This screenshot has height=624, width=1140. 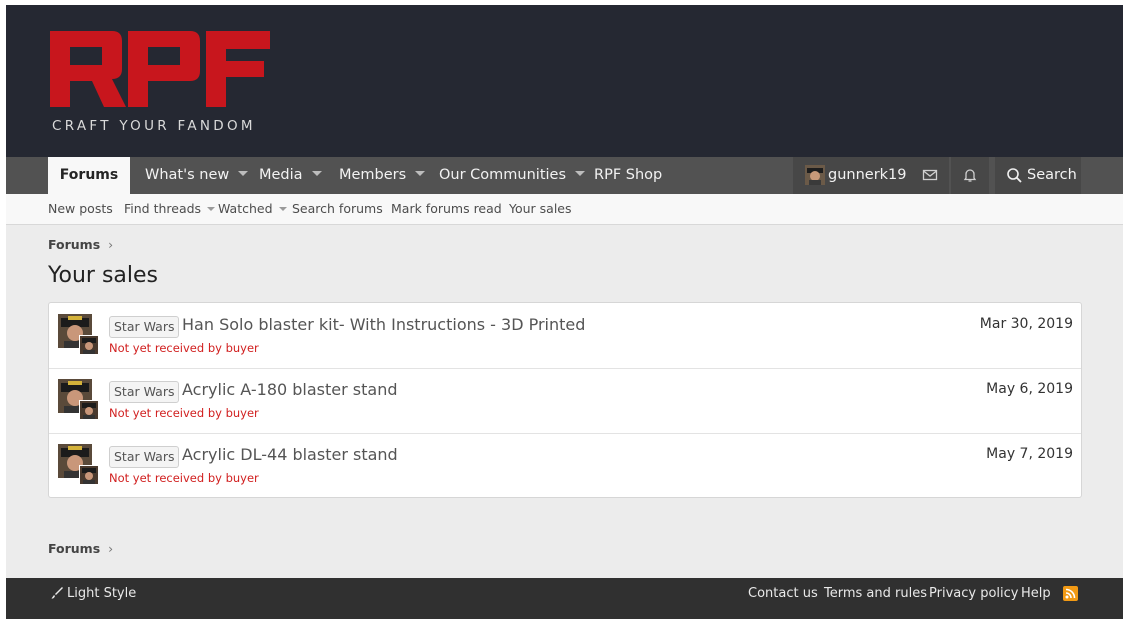 I want to click on nav-tab-whats-new: What's new, so click(x=197, y=175).